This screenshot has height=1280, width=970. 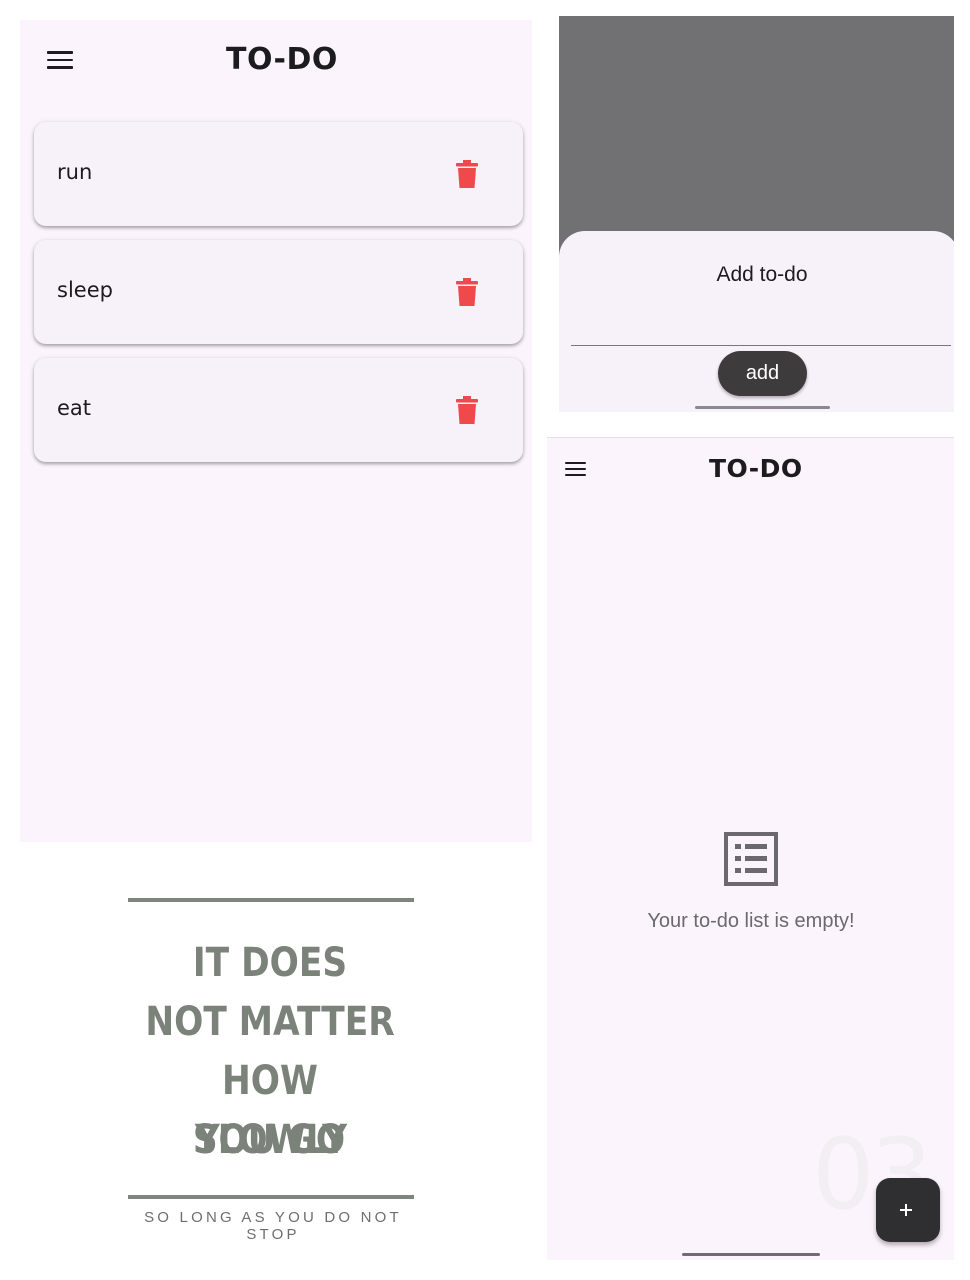 I want to click on add-todo-screen: Add to-do add, so click(x=756, y=214).